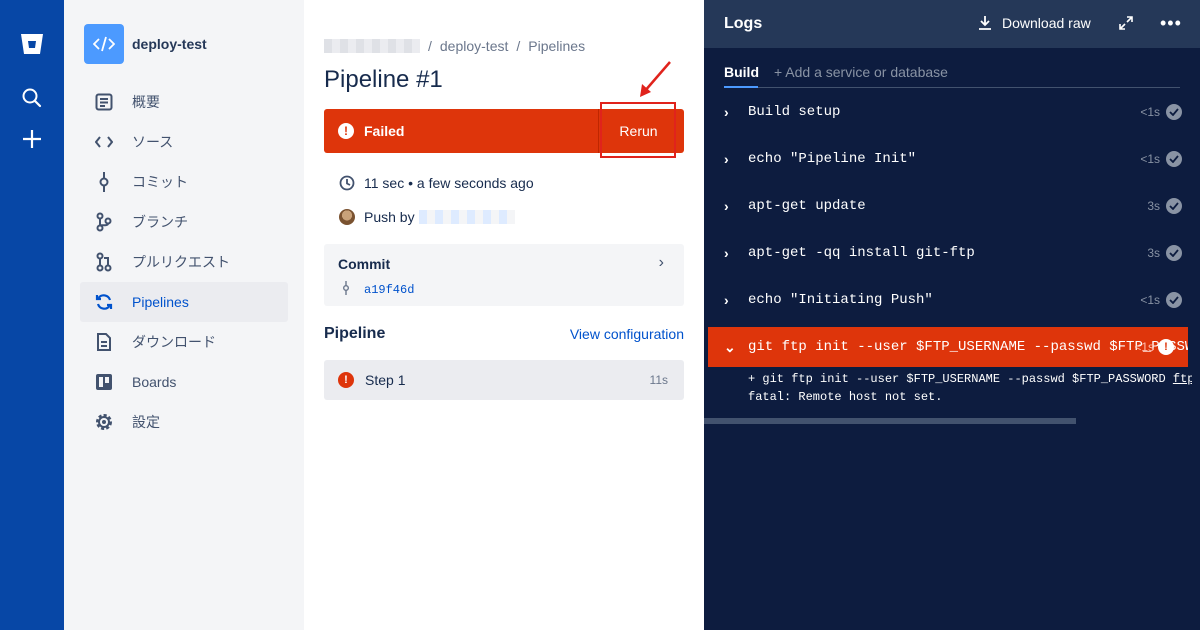 This screenshot has width=1200, height=630. I want to click on sidebar-item-pull-requests: プルリクエスト, so click(184, 262).